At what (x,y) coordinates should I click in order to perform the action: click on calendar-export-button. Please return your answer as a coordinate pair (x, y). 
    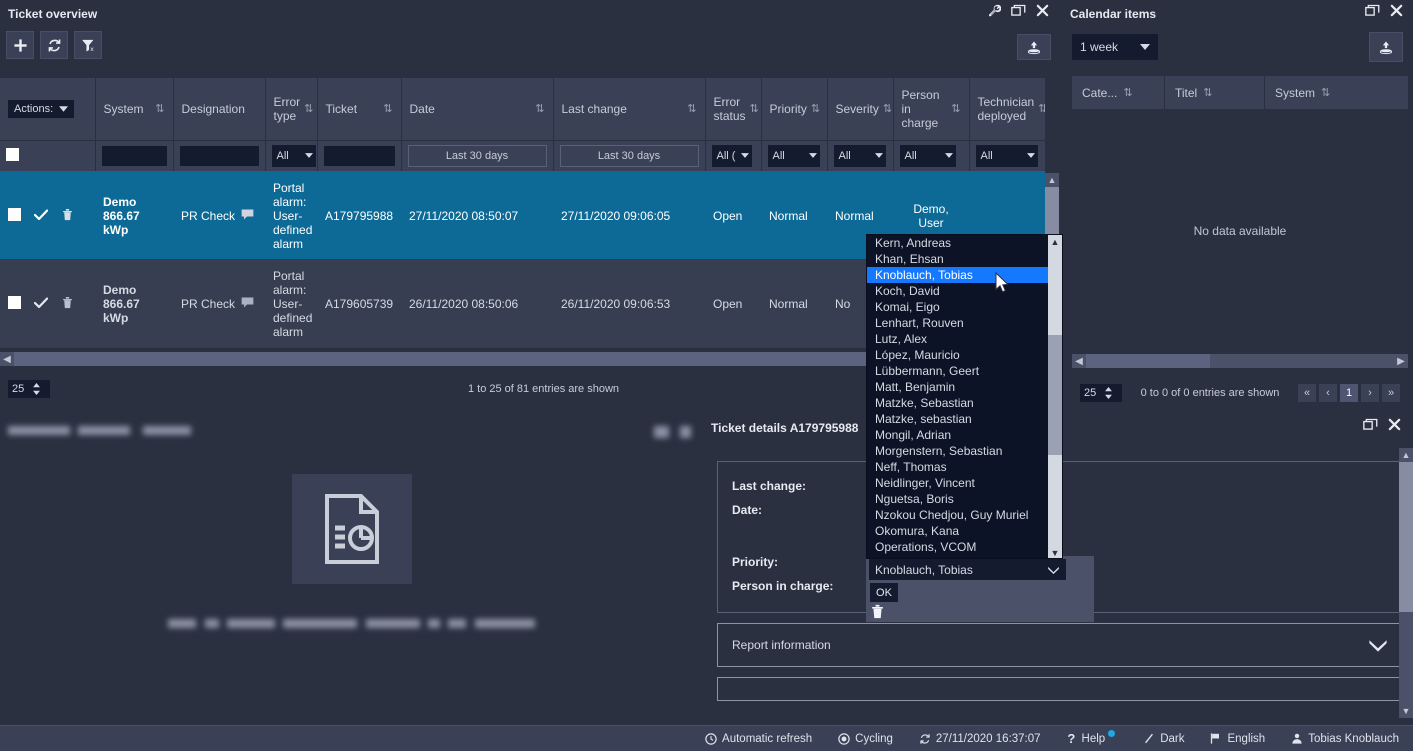
    Looking at the image, I should click on (1386, 47).